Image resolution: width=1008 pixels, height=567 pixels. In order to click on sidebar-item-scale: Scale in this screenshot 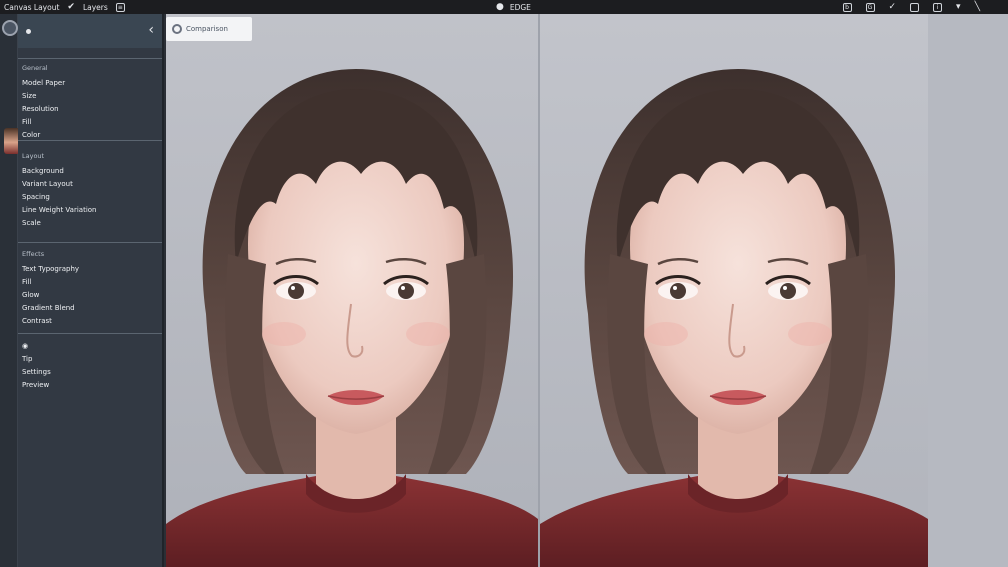, I will do `click(92, 223)`.